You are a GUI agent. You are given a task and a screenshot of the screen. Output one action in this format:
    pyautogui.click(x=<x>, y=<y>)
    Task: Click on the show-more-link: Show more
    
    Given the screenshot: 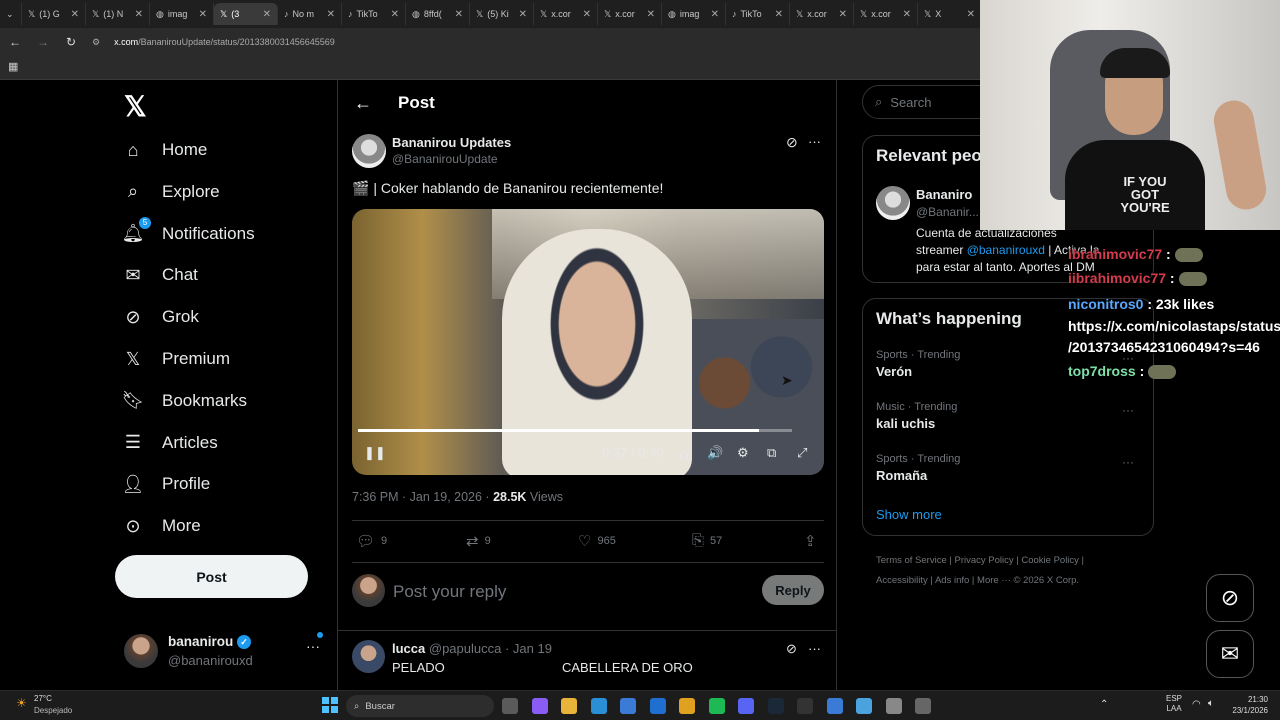 What is the action you would take?
    pyautogui.click(x=909, y=514)
    